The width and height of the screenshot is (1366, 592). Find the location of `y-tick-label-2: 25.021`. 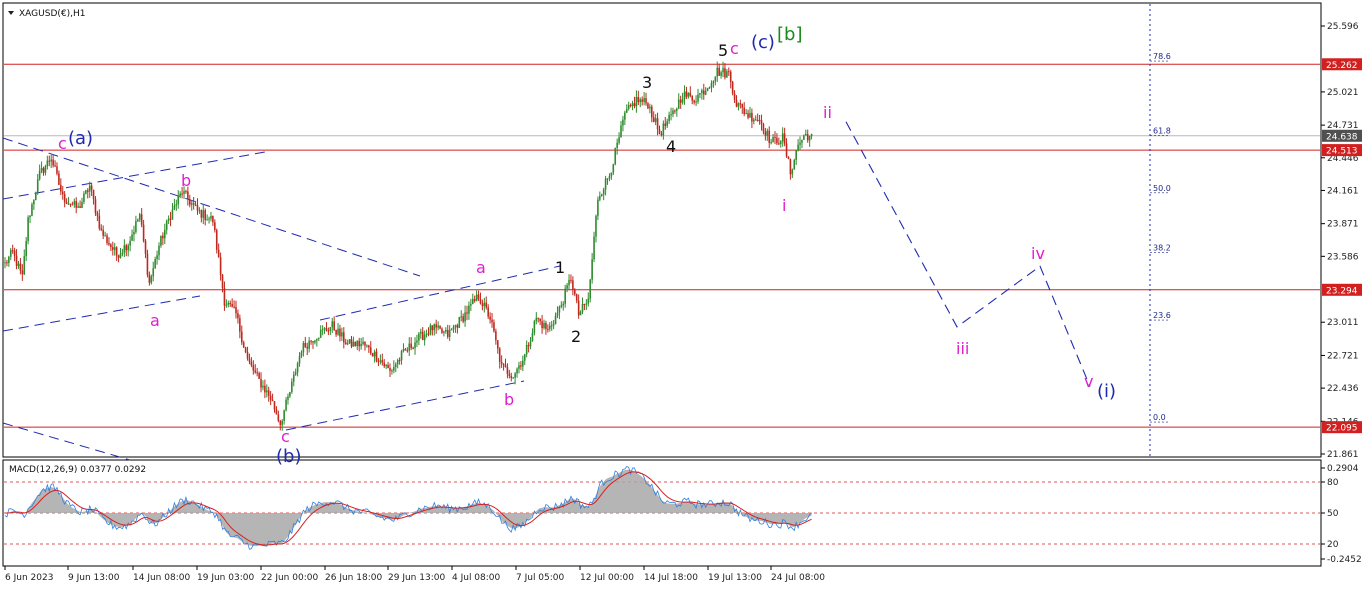

y-tick-label-2: 25.021 is located at coordinates (1343, 93).